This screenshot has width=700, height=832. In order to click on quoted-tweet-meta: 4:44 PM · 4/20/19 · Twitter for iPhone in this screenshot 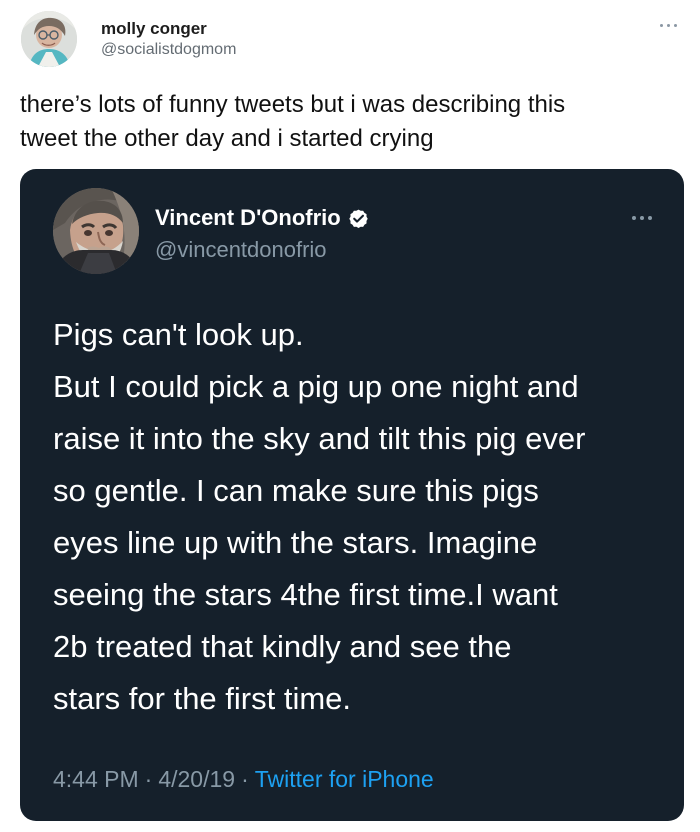, I will do `click(243, 779)`.